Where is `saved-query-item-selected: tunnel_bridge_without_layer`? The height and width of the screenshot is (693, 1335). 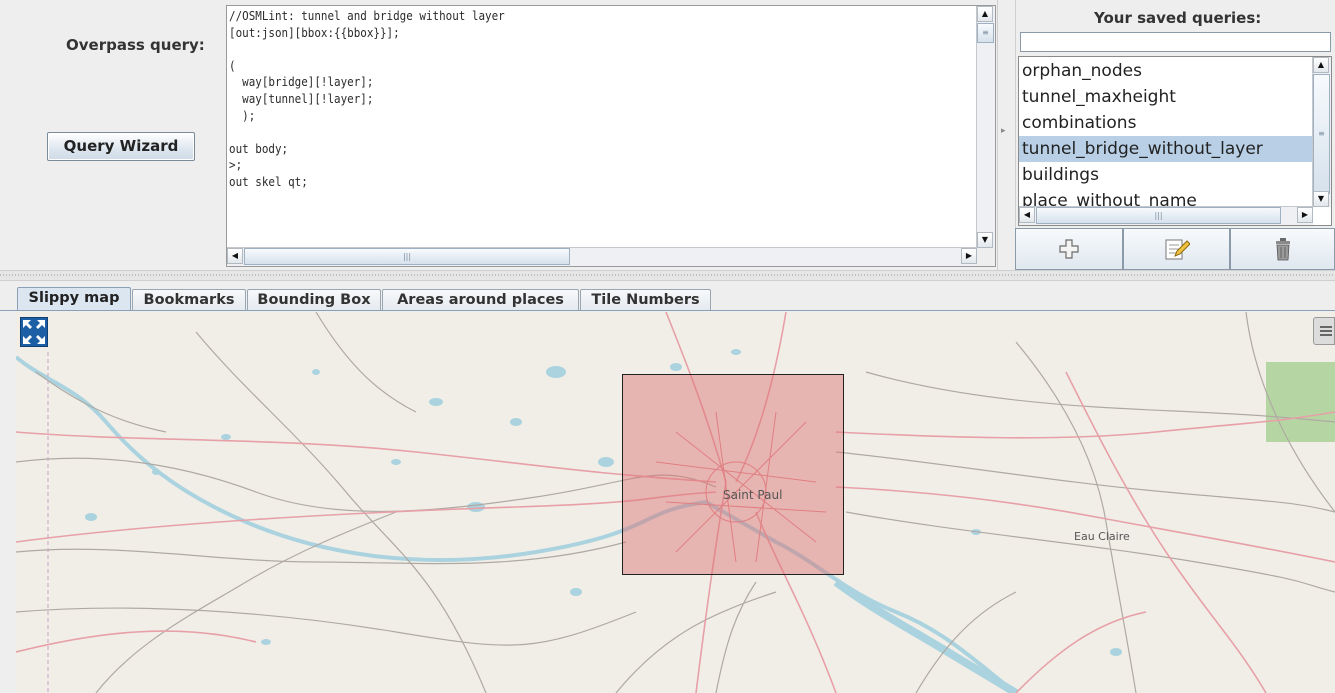
saved-query-item-selected: tunnel_bridge_without_layer is located at coordinates (1167, 149).